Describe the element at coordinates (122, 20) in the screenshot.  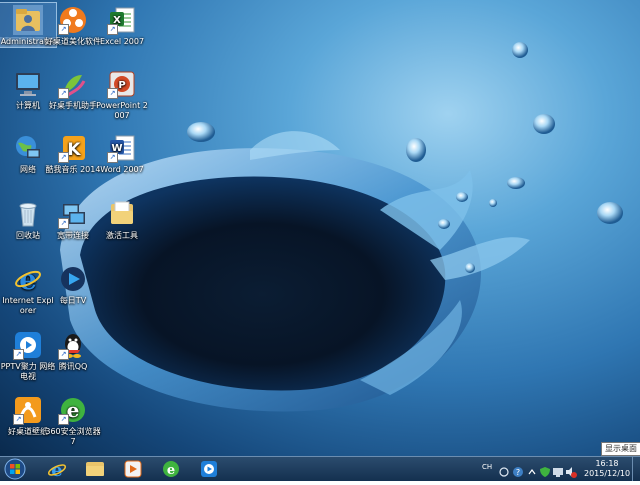
I see `excel-icon: X ↗` at that location.